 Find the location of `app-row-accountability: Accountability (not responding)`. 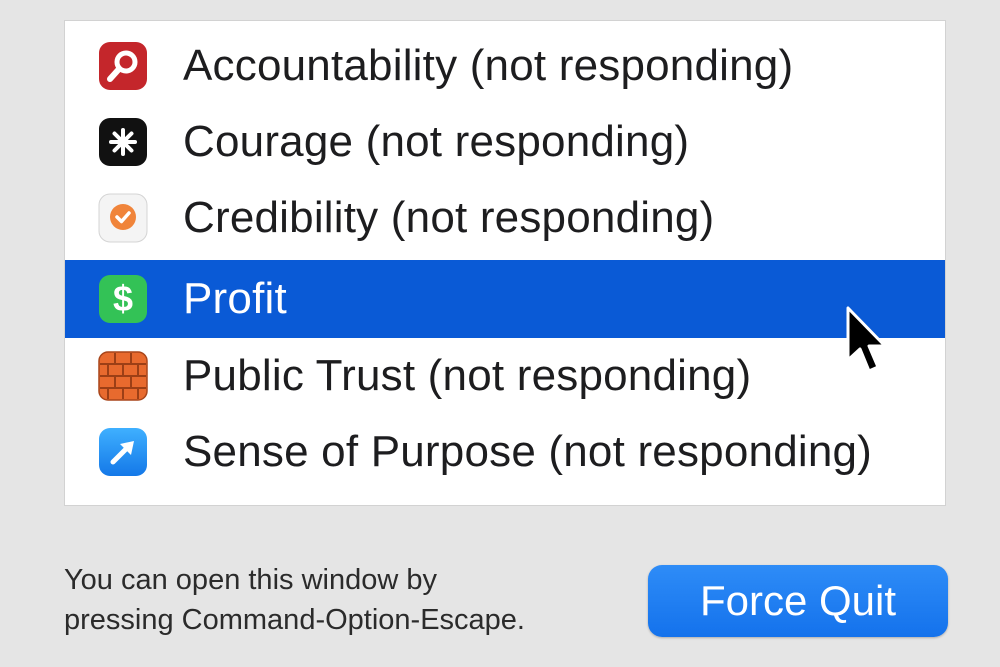

app-row-accountability: Accountability (not responding) is located at coordinates (505, 66).